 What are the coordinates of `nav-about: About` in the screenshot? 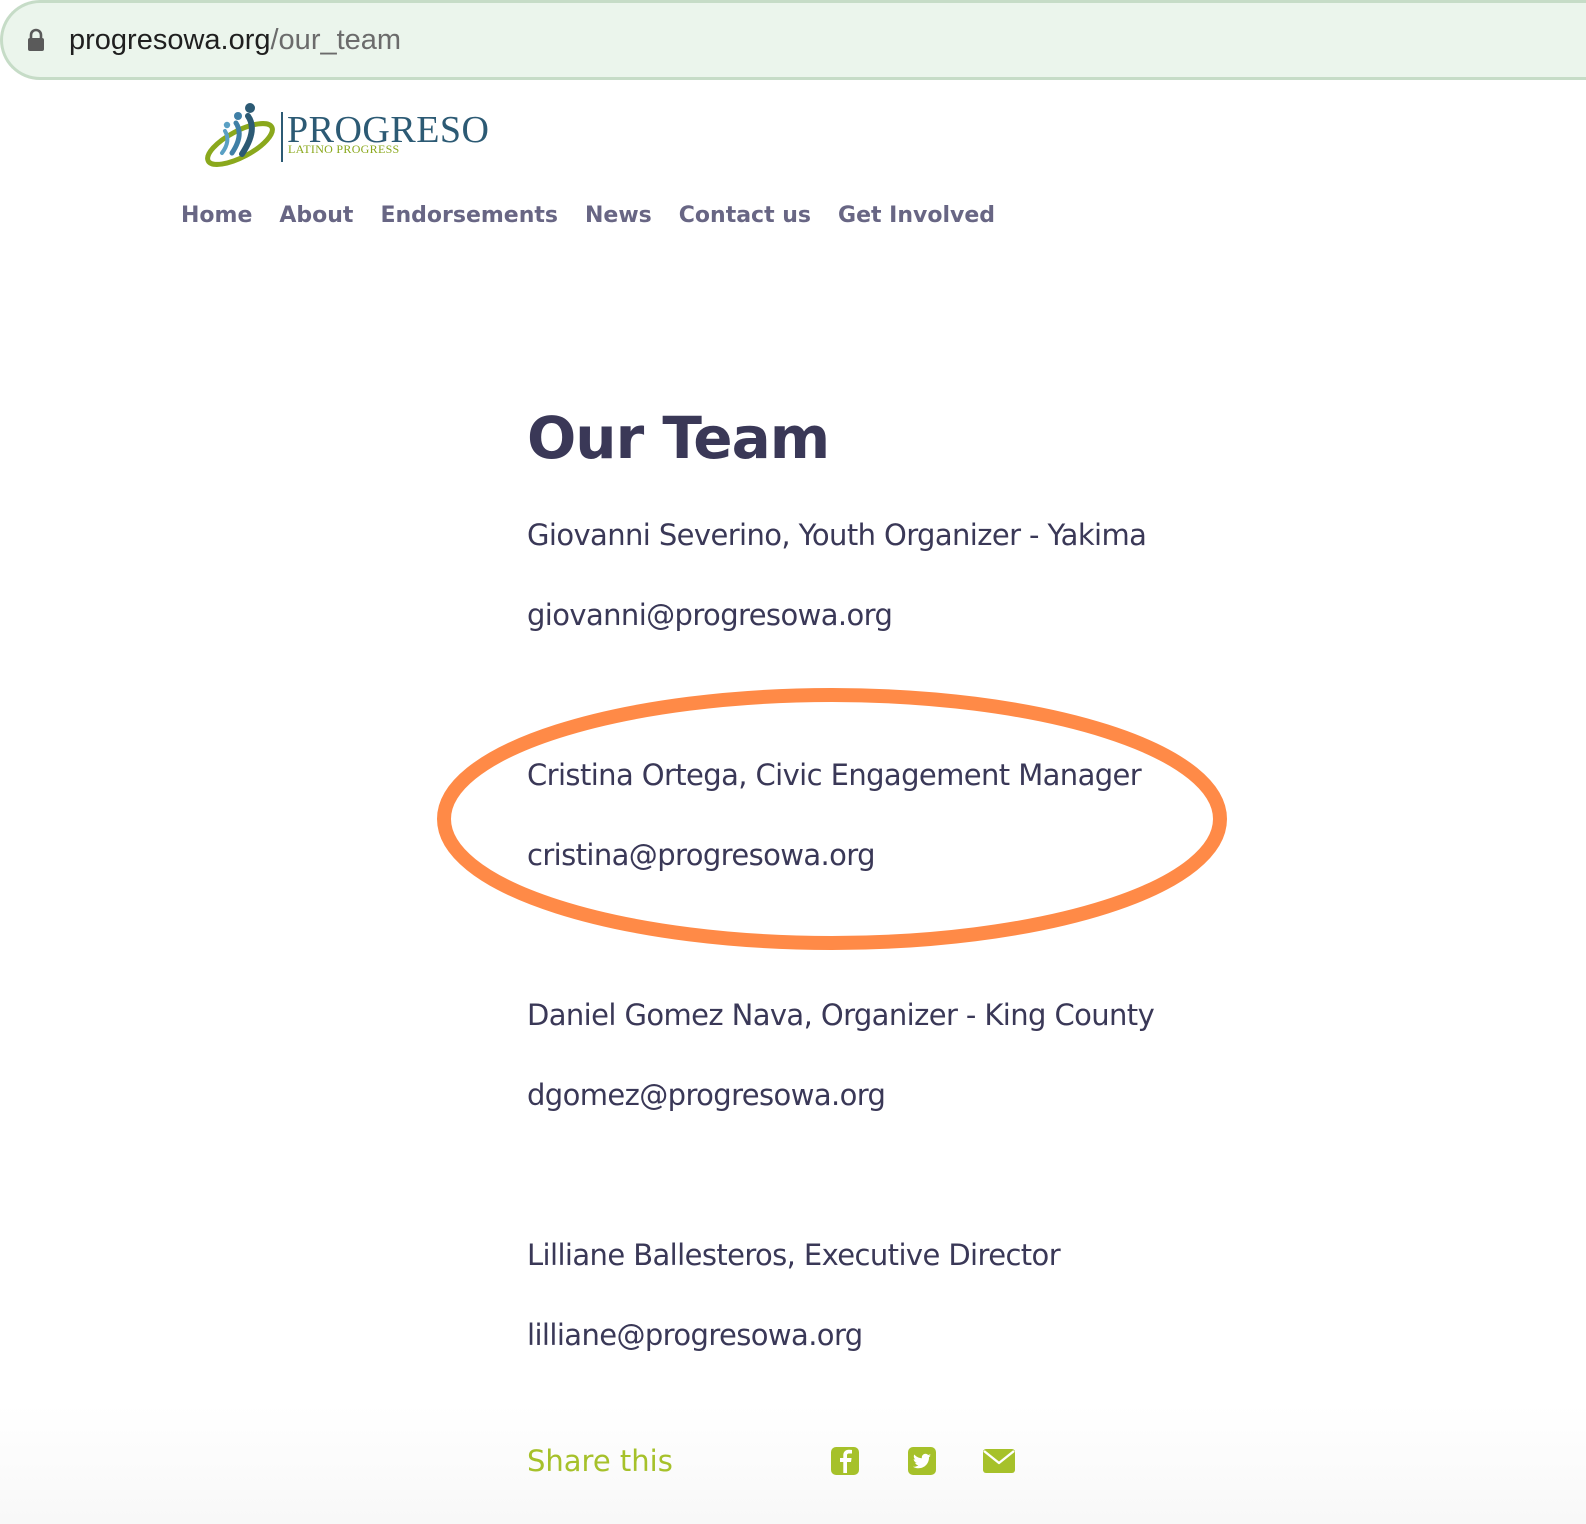 It's located at (316, 216).